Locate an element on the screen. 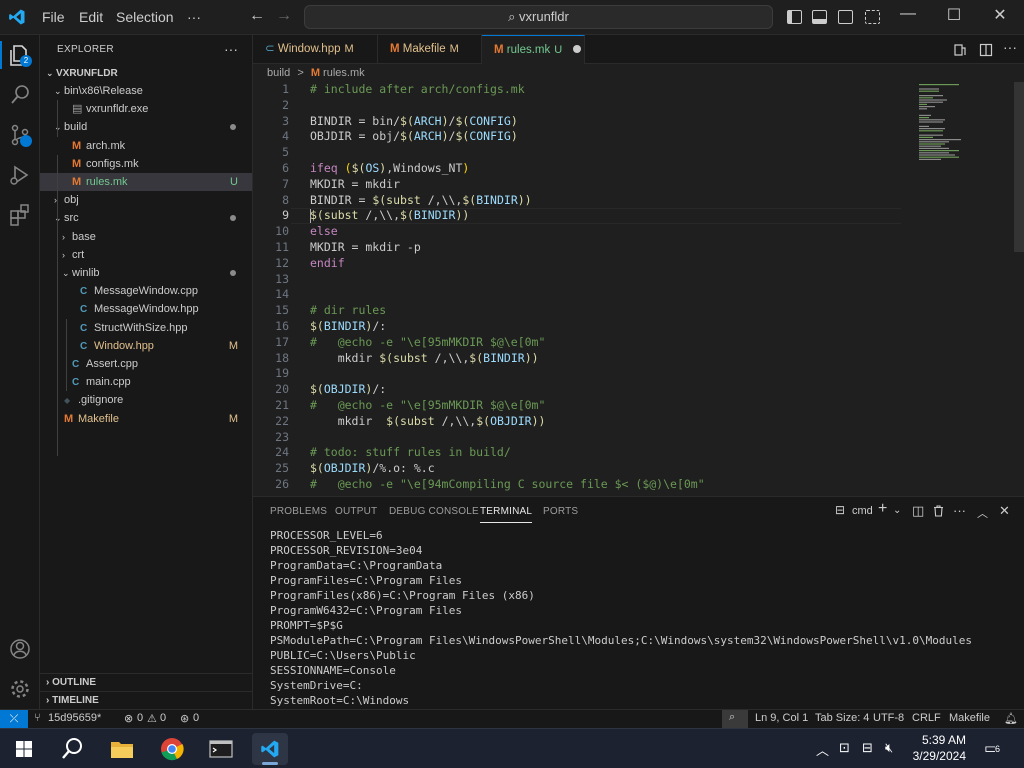  zoom-indicator: ⌕ is located at coordinates (735, 719).